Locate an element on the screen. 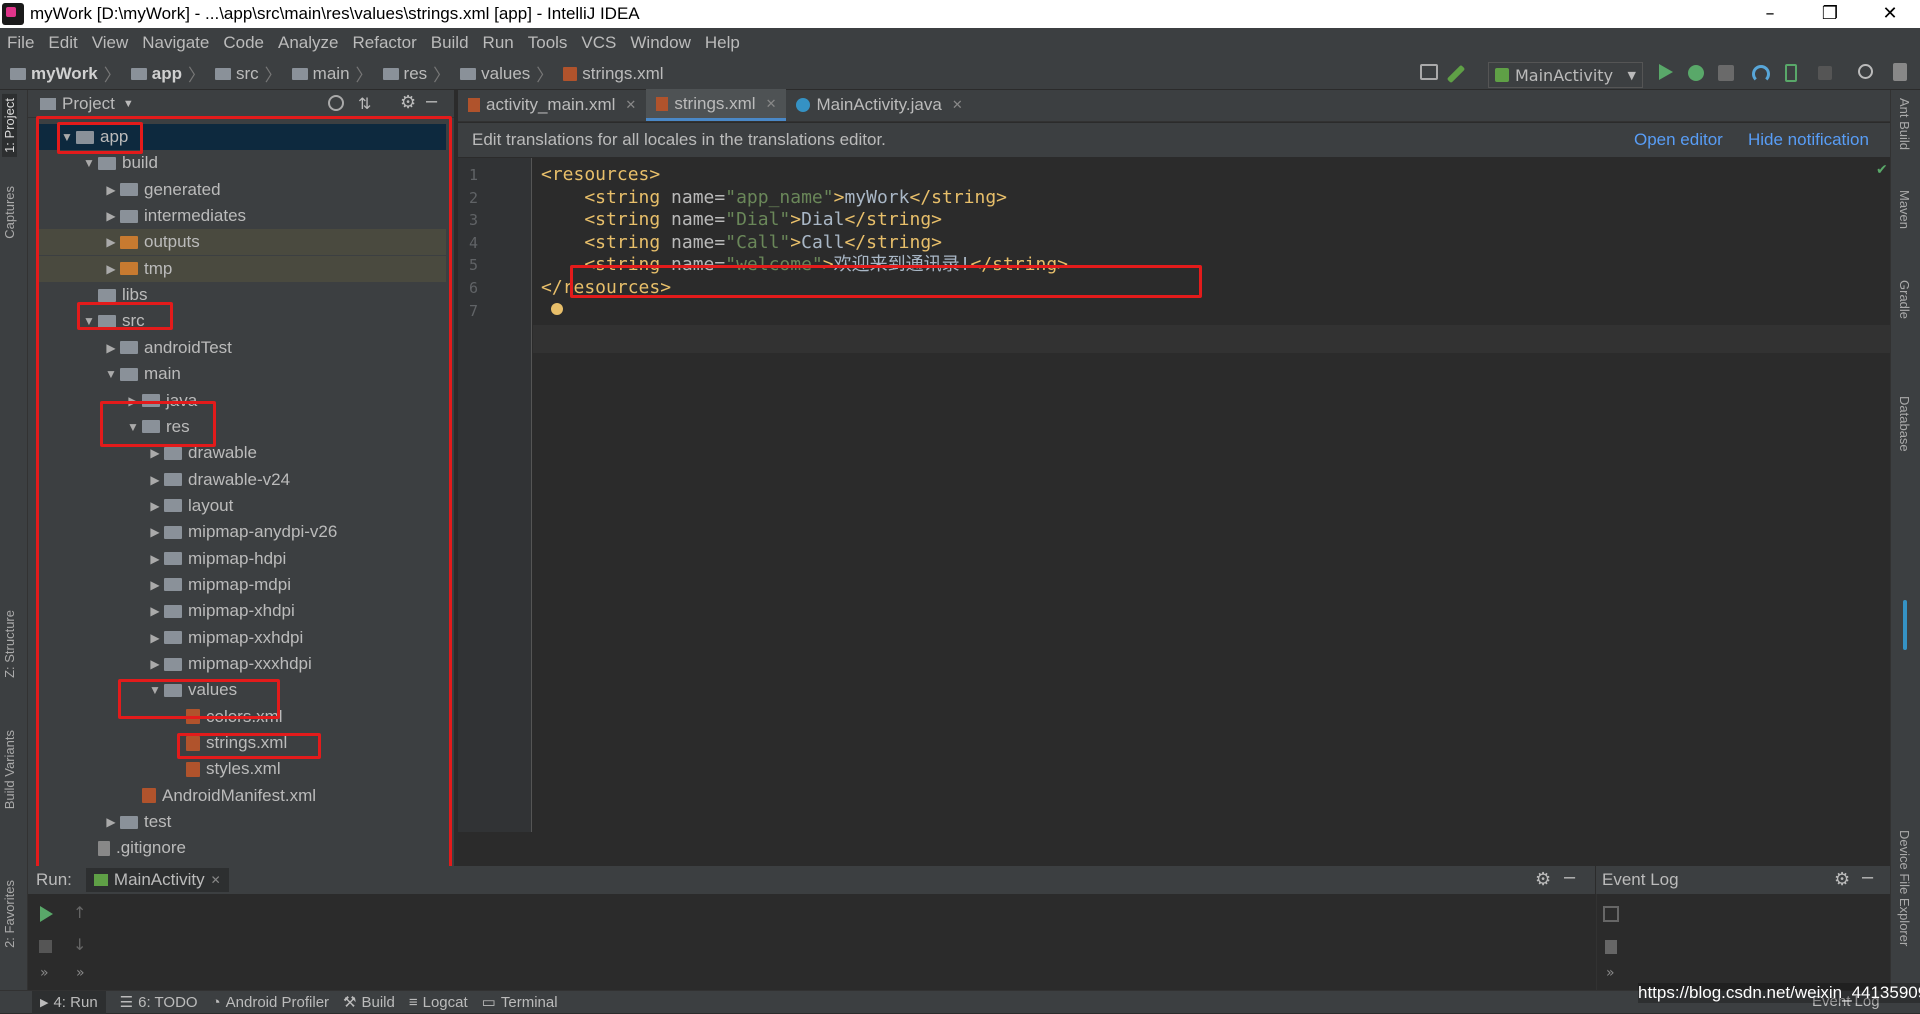  status-tab-android-profiler: ◔ Android Profiler is located at coordinates (270, 1002).